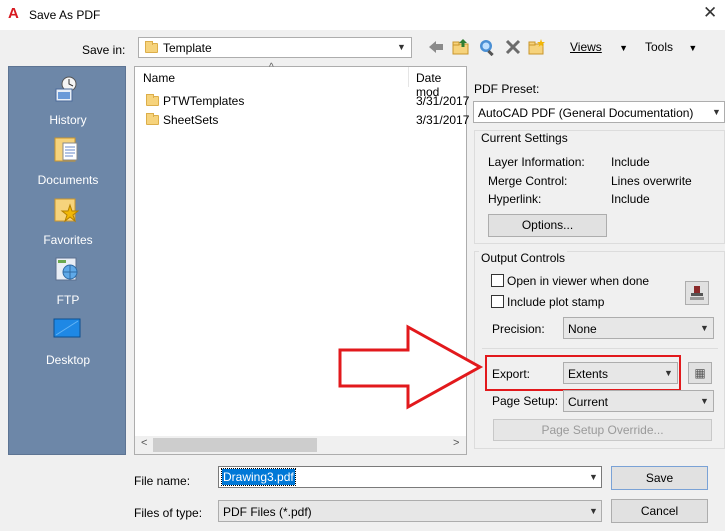 Image resolution: width=725 pixels, height=531 pixels. Describe the element at coordinates (271, 67) in the screenshot. I see `sort-caret-icon: ^` at that location.